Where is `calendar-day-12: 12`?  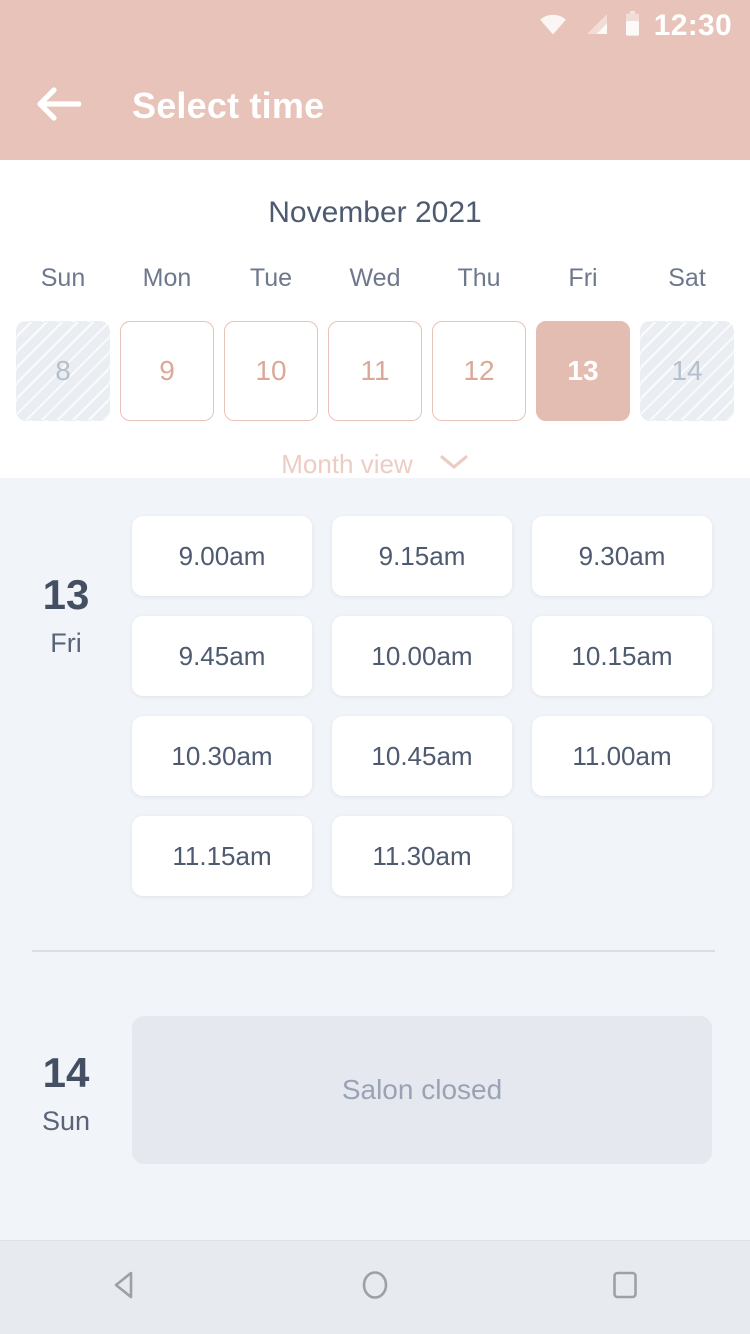
calendar-day-12: 12 is located at coordinates (479, 371).